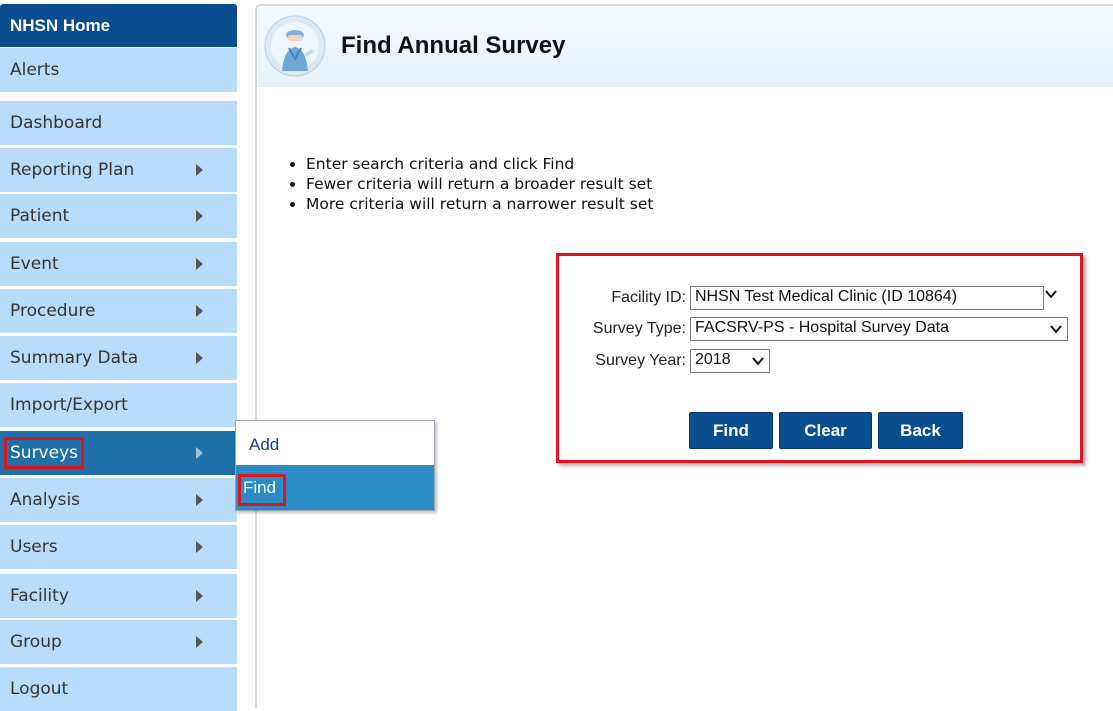  What do you see at coordinates (825, 430) in the screenshot?
I see `clear-button: Clear` at bounding box center [825, 430].